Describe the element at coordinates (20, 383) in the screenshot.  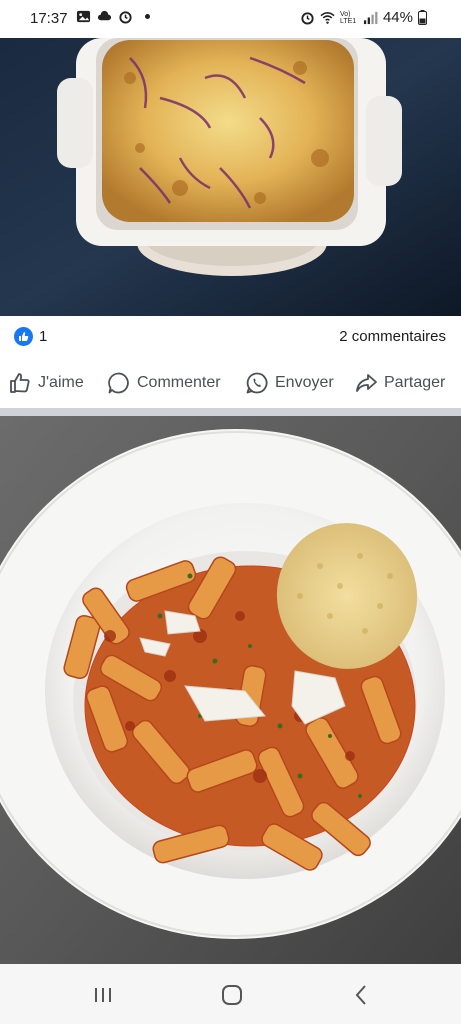
I see `like-icon` at that location.